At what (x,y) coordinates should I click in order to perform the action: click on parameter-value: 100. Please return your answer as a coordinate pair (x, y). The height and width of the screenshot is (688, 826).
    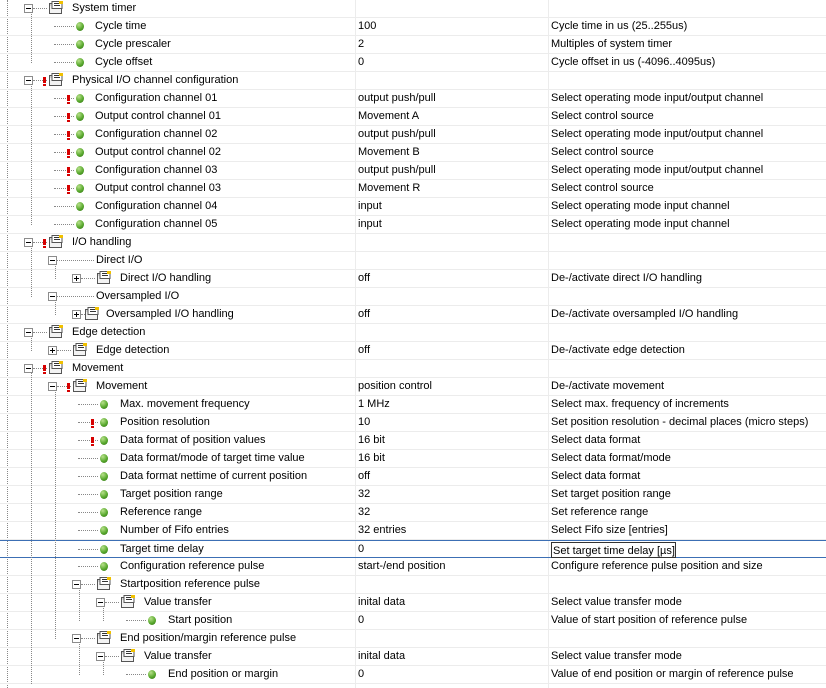
    Looking at the image, I should click on (367, 26).